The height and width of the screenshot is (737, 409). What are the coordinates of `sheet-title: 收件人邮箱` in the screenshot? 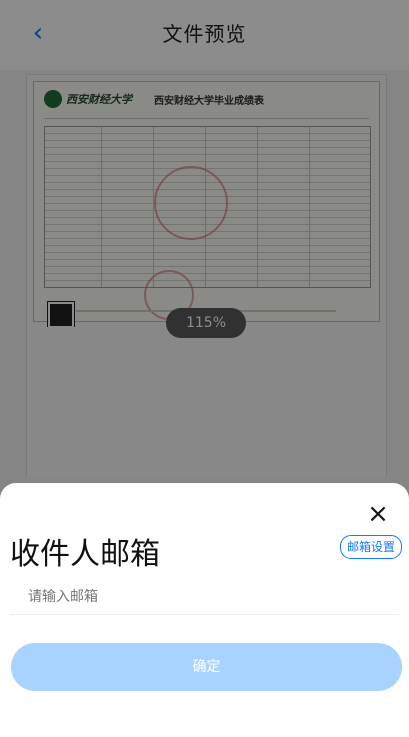 It's located at (85, 554).